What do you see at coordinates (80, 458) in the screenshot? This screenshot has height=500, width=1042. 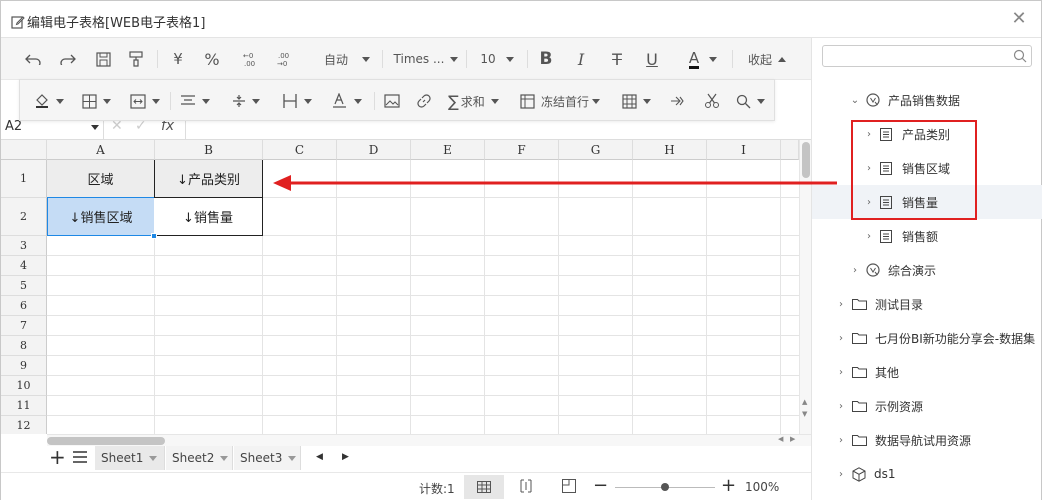 I see `sheet-list-icon` at bounding box center [80, 458].